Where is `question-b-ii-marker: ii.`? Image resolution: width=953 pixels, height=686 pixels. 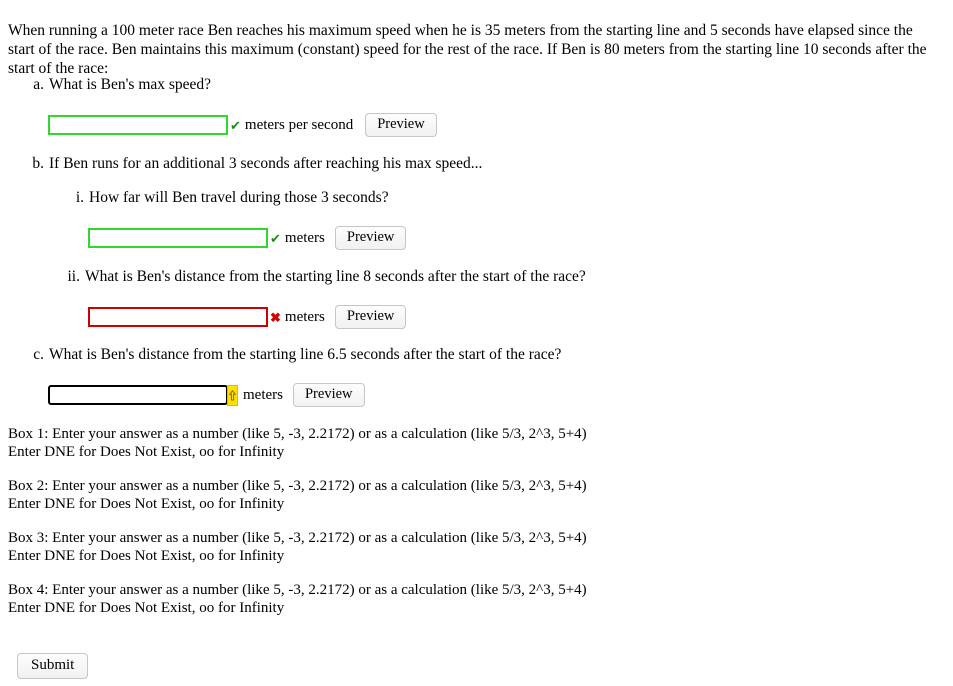 question-b-ii-marker: ii. is located at coordinates (74, 276).